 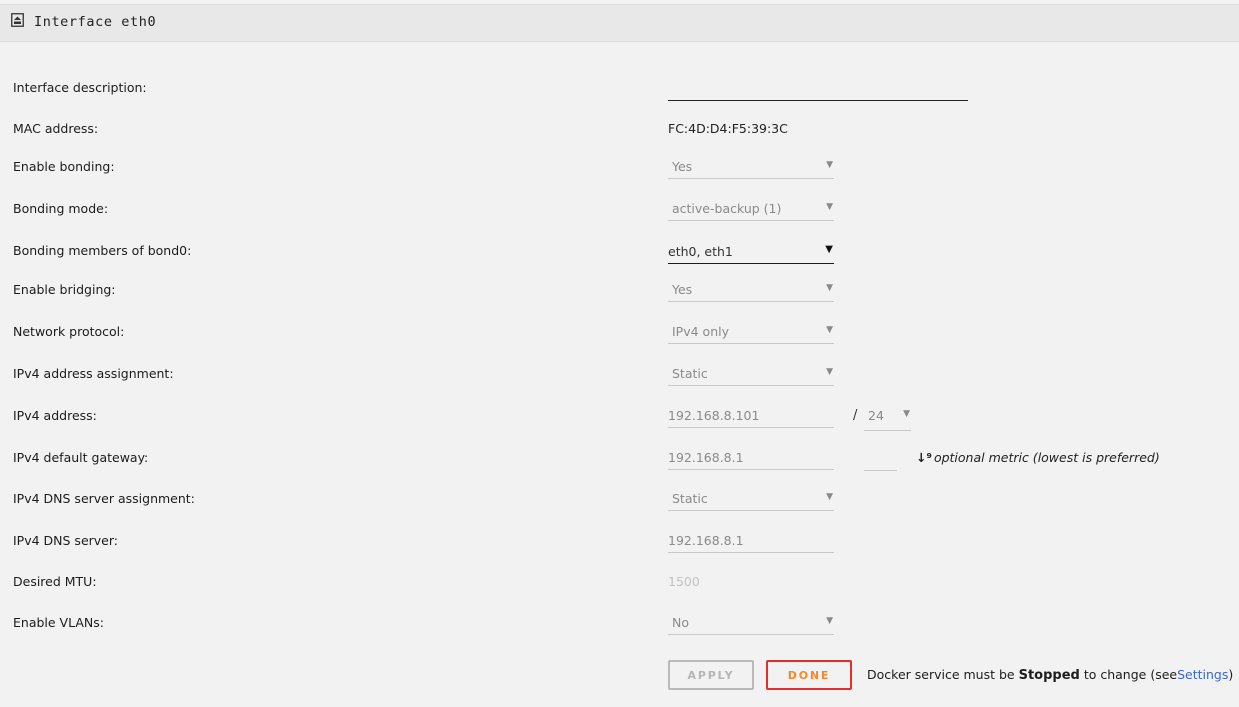 What do you see at coordinates (809, 675) in the screenshot?
I see `done-button: DONE` at bounding box center [809, 675].